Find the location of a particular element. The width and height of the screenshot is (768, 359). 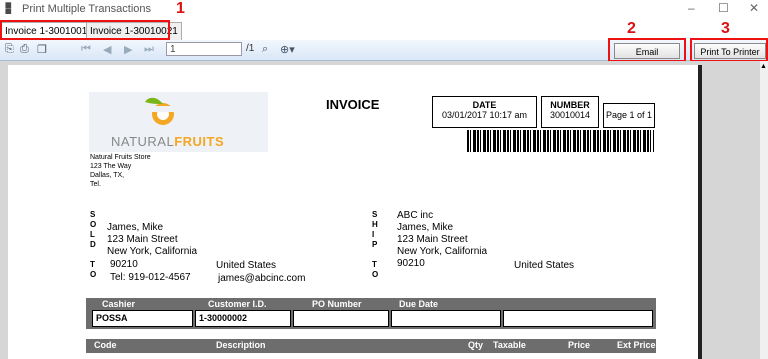

previous-page-icon: ◀ is located at coordinates (107, 49).